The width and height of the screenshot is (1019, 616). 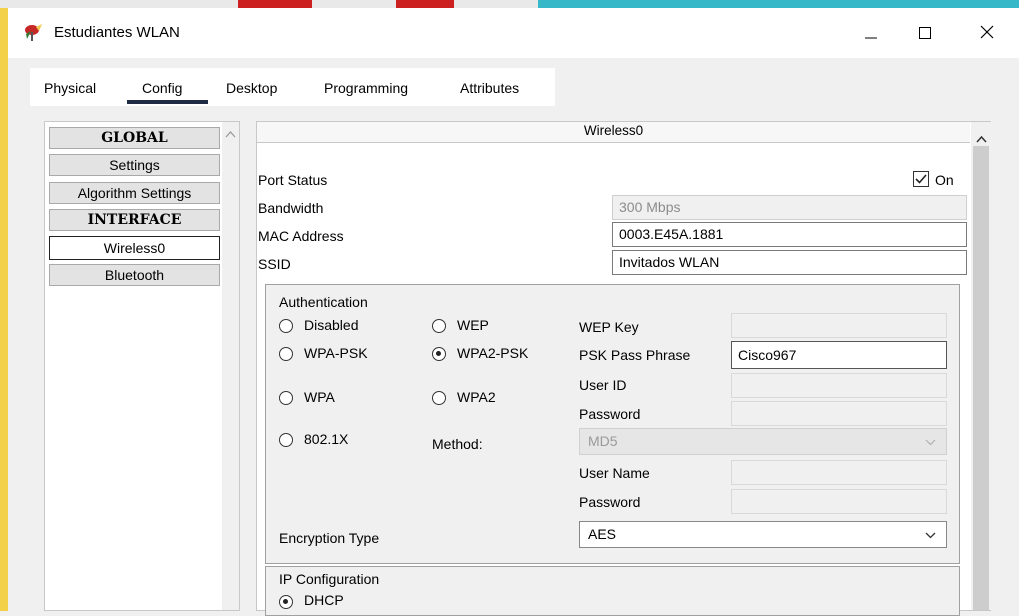 What do you see at coordinates (323, 302) in the screenshot?
I see `authentication-title: Authentication` at bounding box center [323, 302].